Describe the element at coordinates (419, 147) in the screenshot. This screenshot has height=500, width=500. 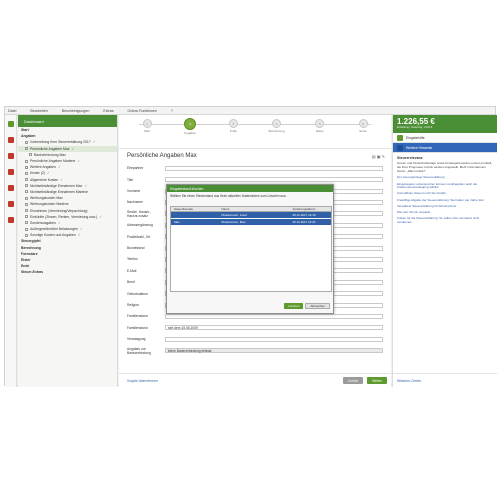
I see `hints-panel-label: Weitere Hinweise` at that location.